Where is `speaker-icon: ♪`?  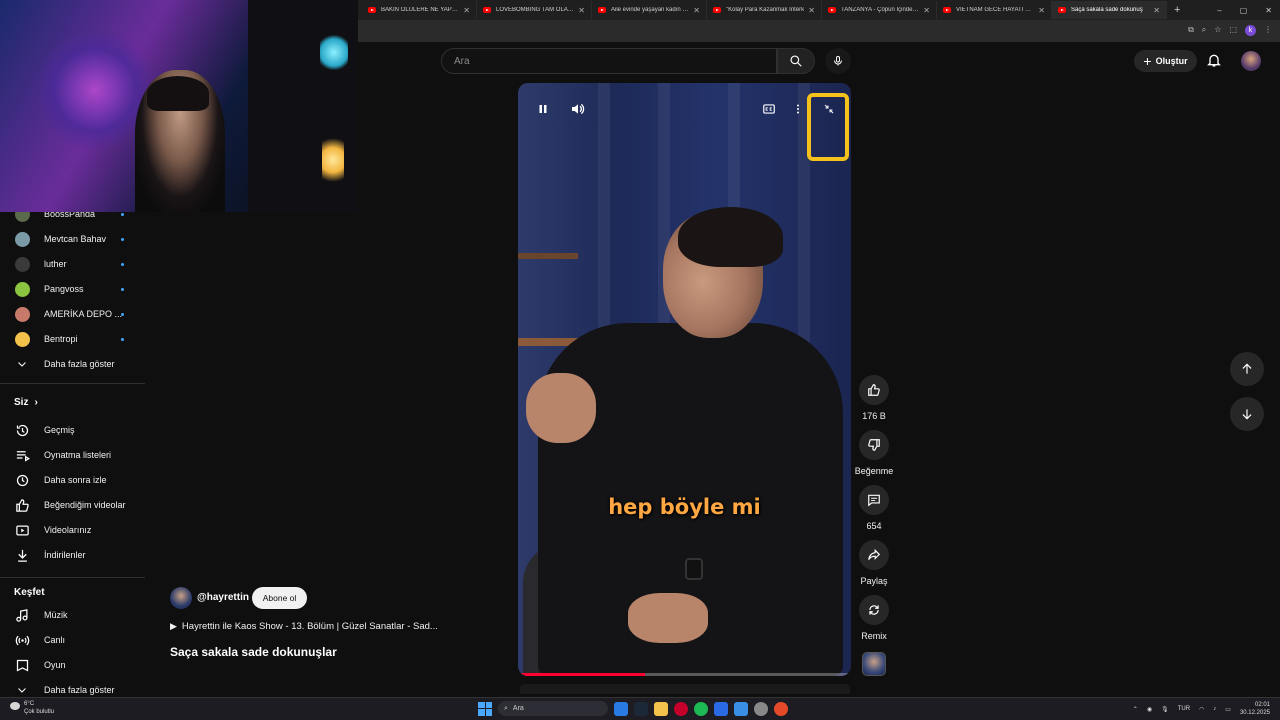
speaker-icon: ♪ is located at coordinates (1214, 709).